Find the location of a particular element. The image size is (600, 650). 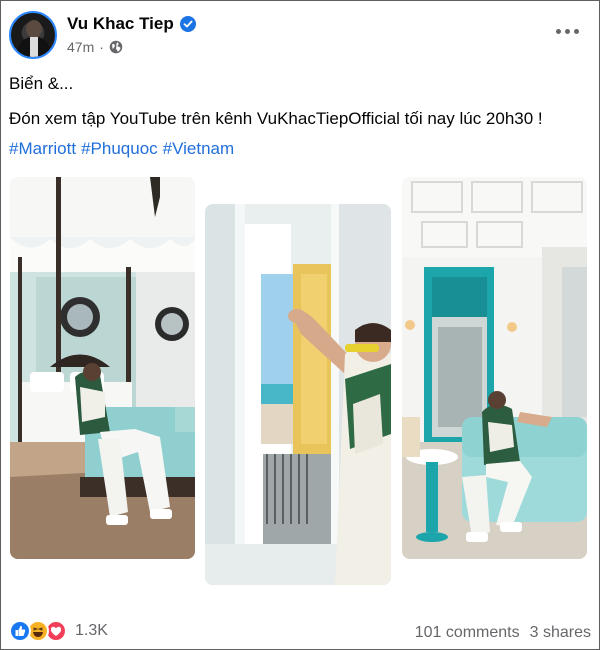

author-row: Vu Khac Tiep is located at coordinates (131, 24).